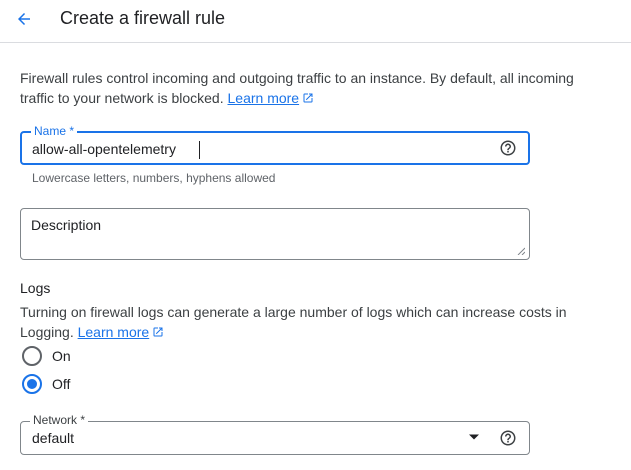  Describe the element at coordinates (263, 98) in the screenshot. I see `learn-more-link-label: Learn more` at that location.